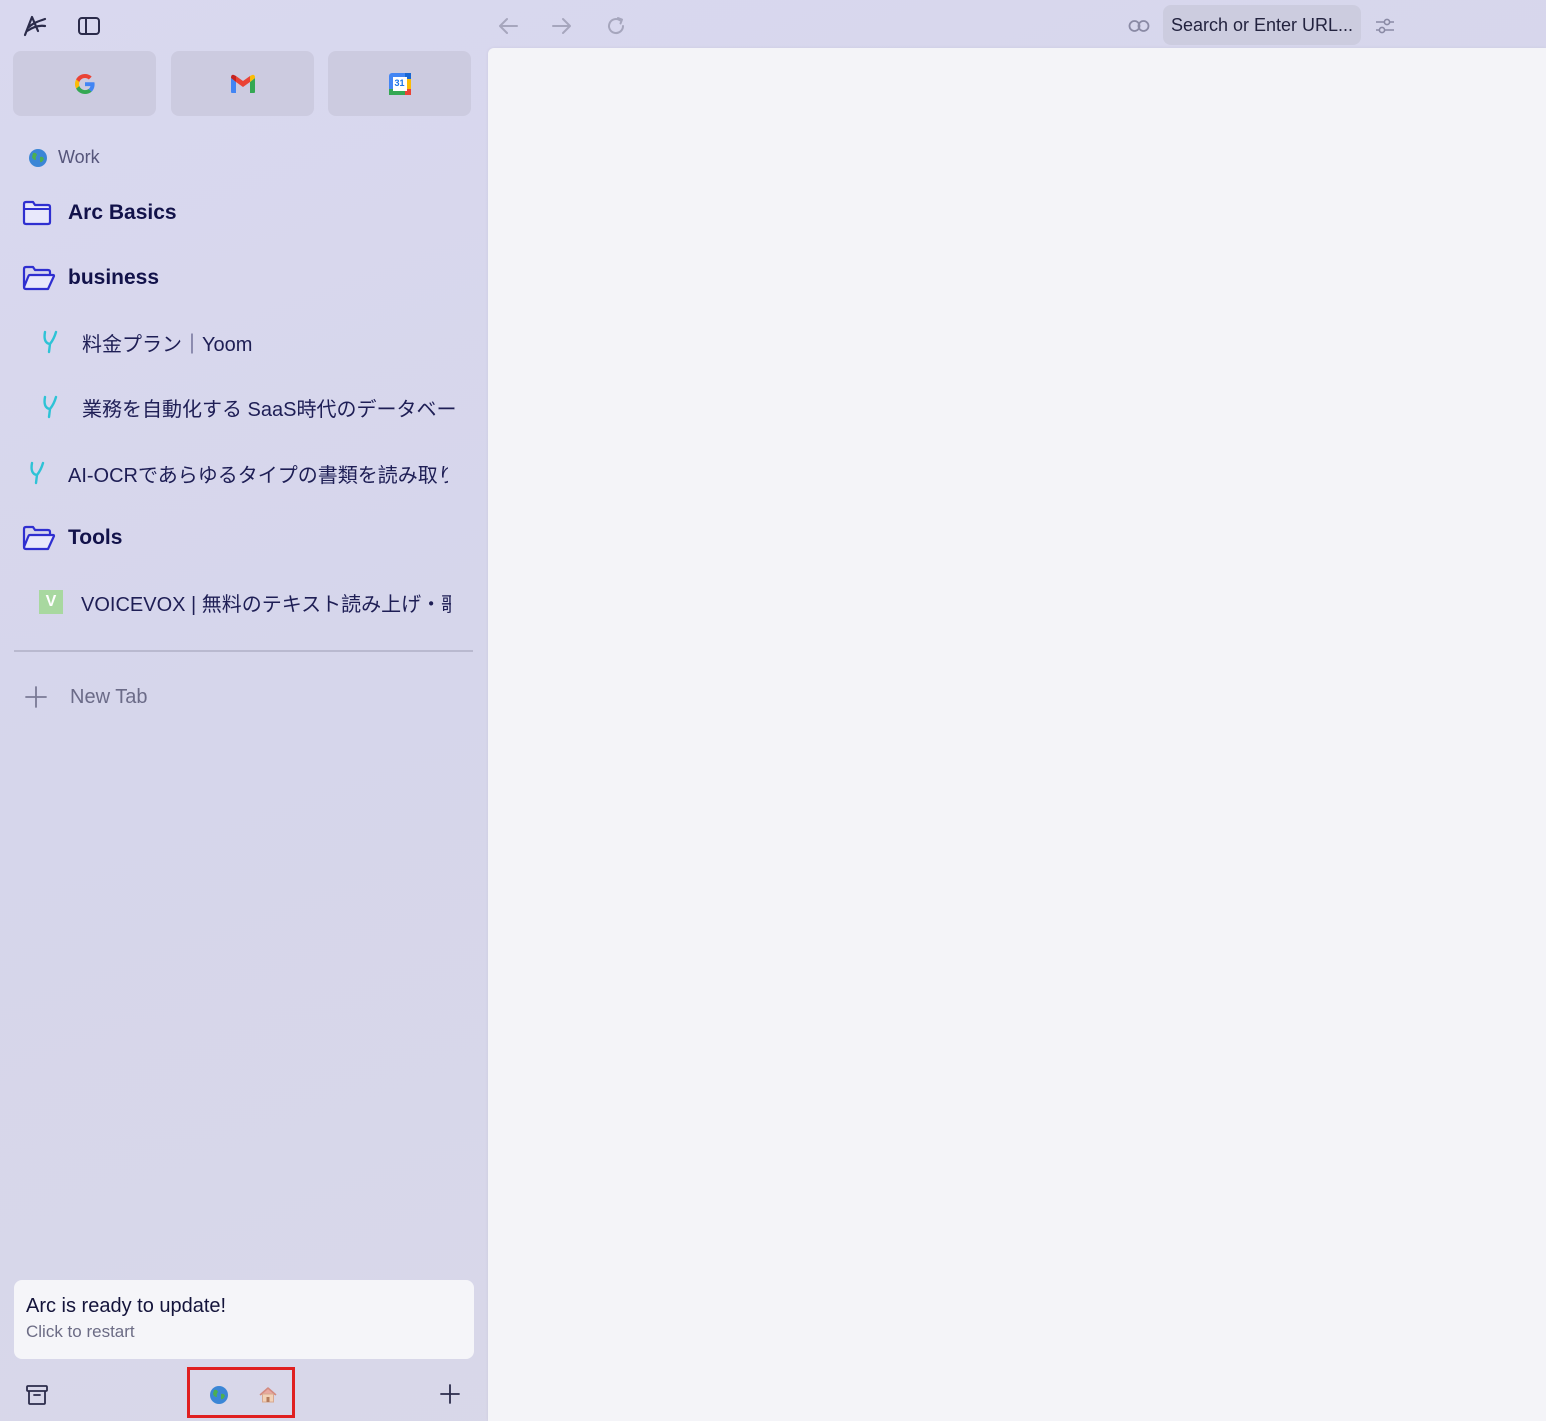  What do you see at coordinates (126, 1306) in the screenshot?
I see `update-title: Arc is ready to update!` at bounding box center [126, 1306].